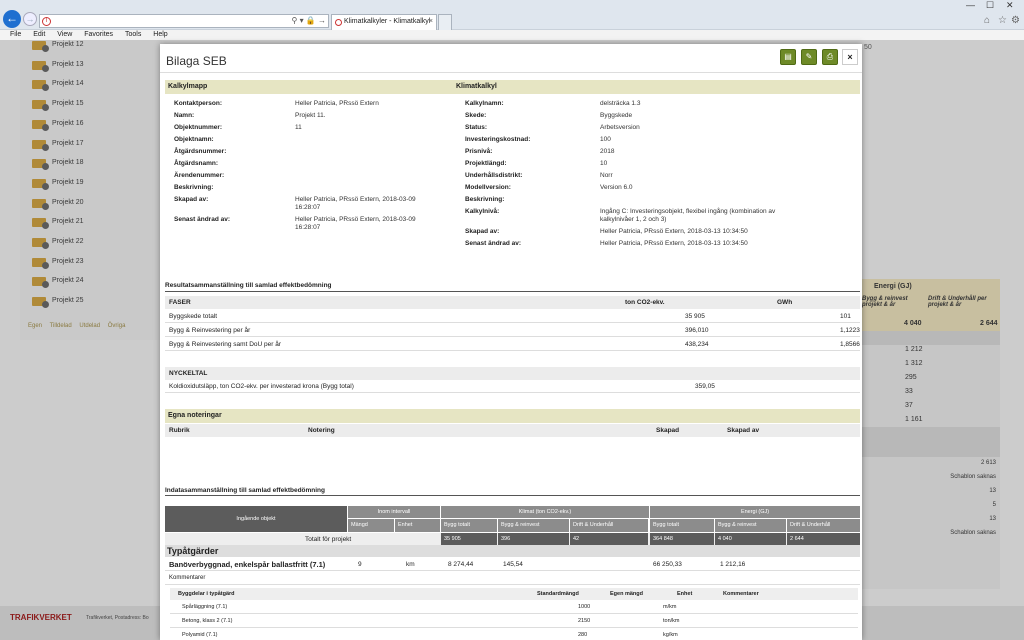 The image size is (1024, 640). I want to click on close-button: ×, so click(850, 57).